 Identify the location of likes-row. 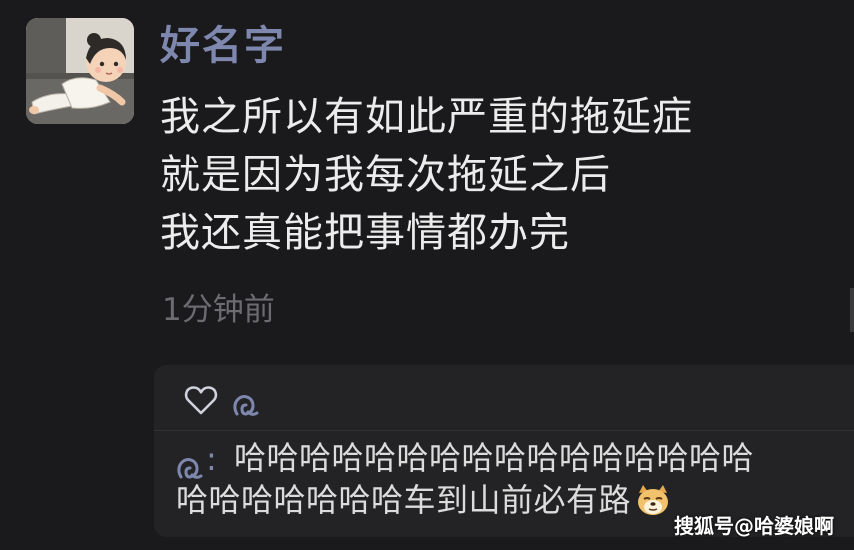
(222, 400).